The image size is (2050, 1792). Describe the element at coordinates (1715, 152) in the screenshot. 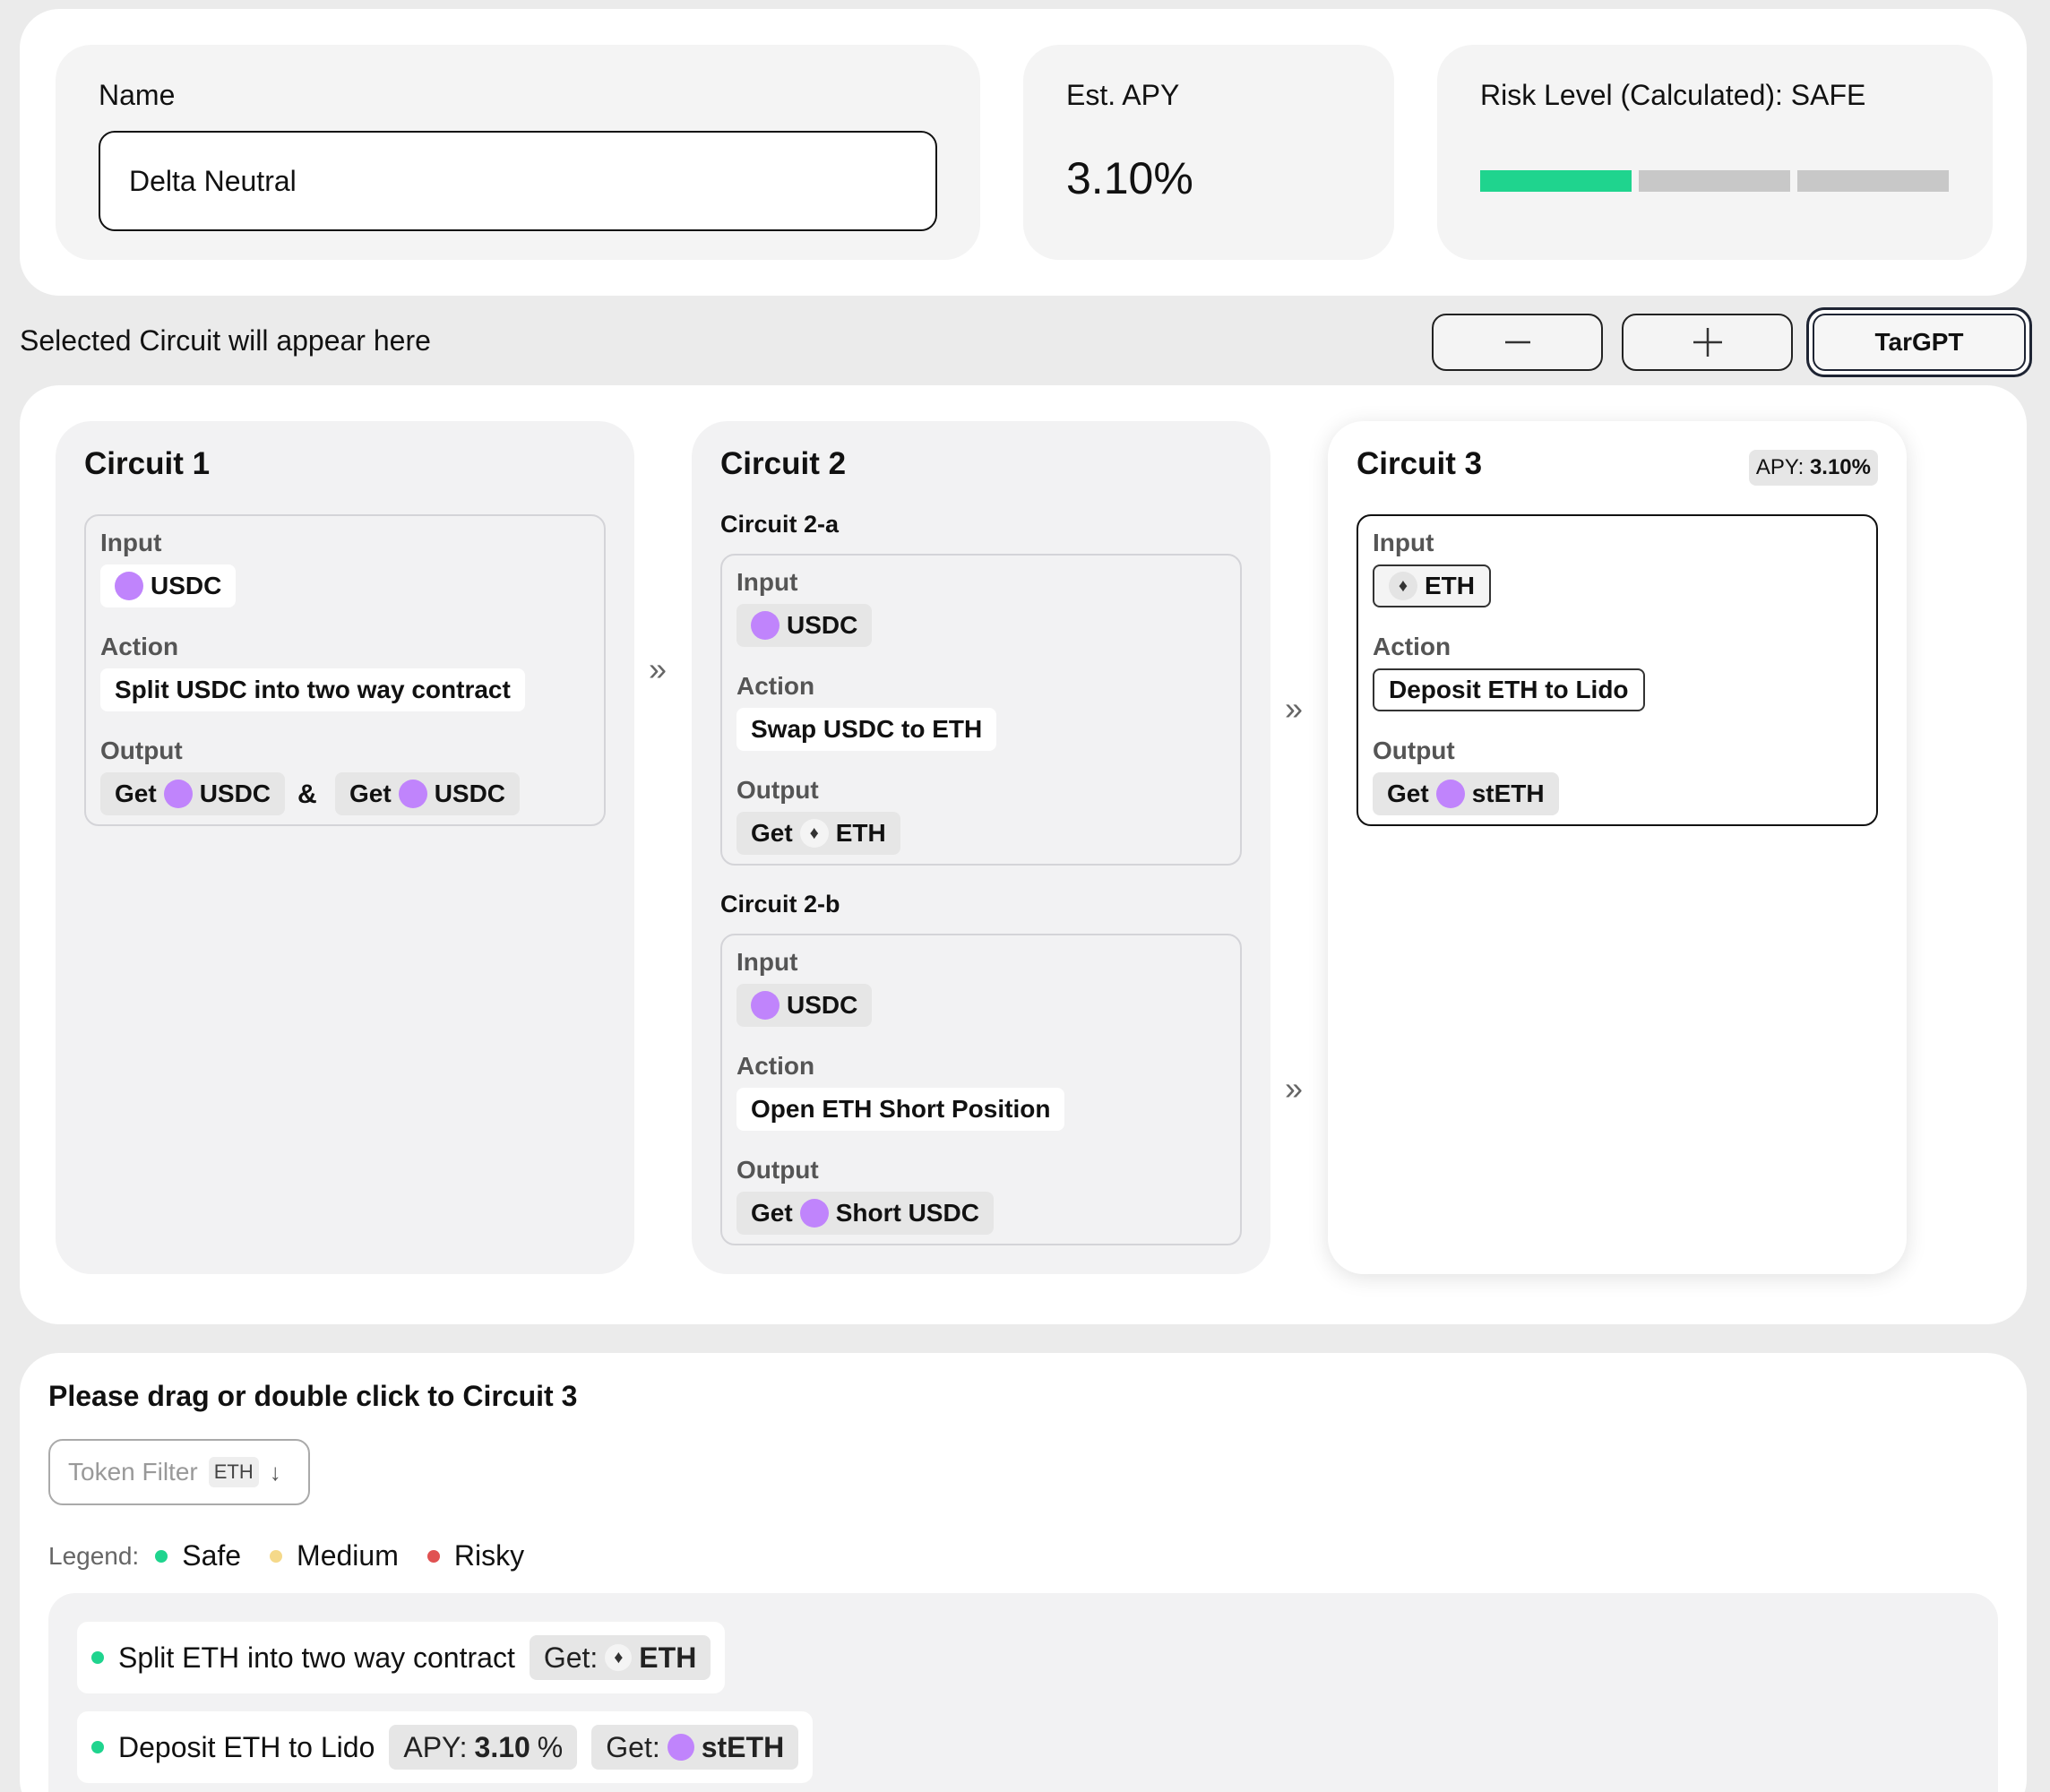

I see `risk-card: Risk Level (Calculated): SAFE` at that location.